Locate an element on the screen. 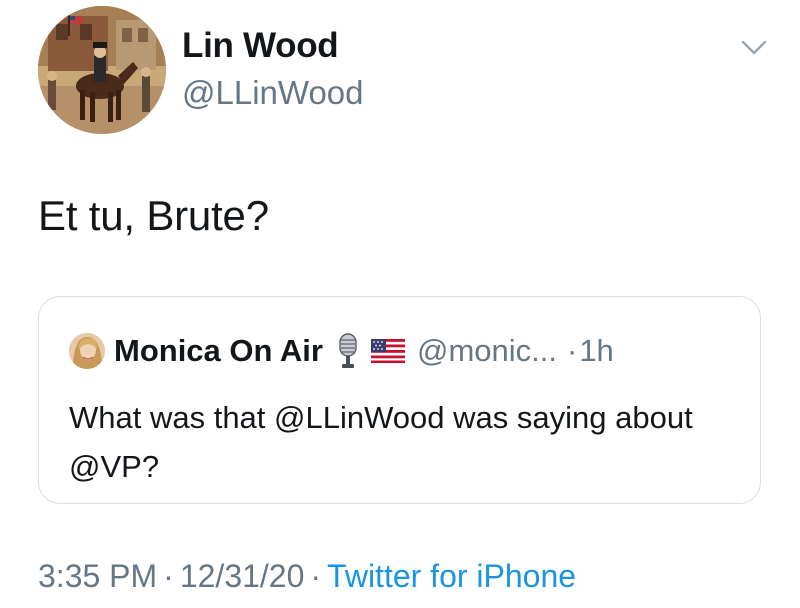 This screenshot has width=800, height=608. quoted-tweet-time: 1h is located at coordinates (596, 351).